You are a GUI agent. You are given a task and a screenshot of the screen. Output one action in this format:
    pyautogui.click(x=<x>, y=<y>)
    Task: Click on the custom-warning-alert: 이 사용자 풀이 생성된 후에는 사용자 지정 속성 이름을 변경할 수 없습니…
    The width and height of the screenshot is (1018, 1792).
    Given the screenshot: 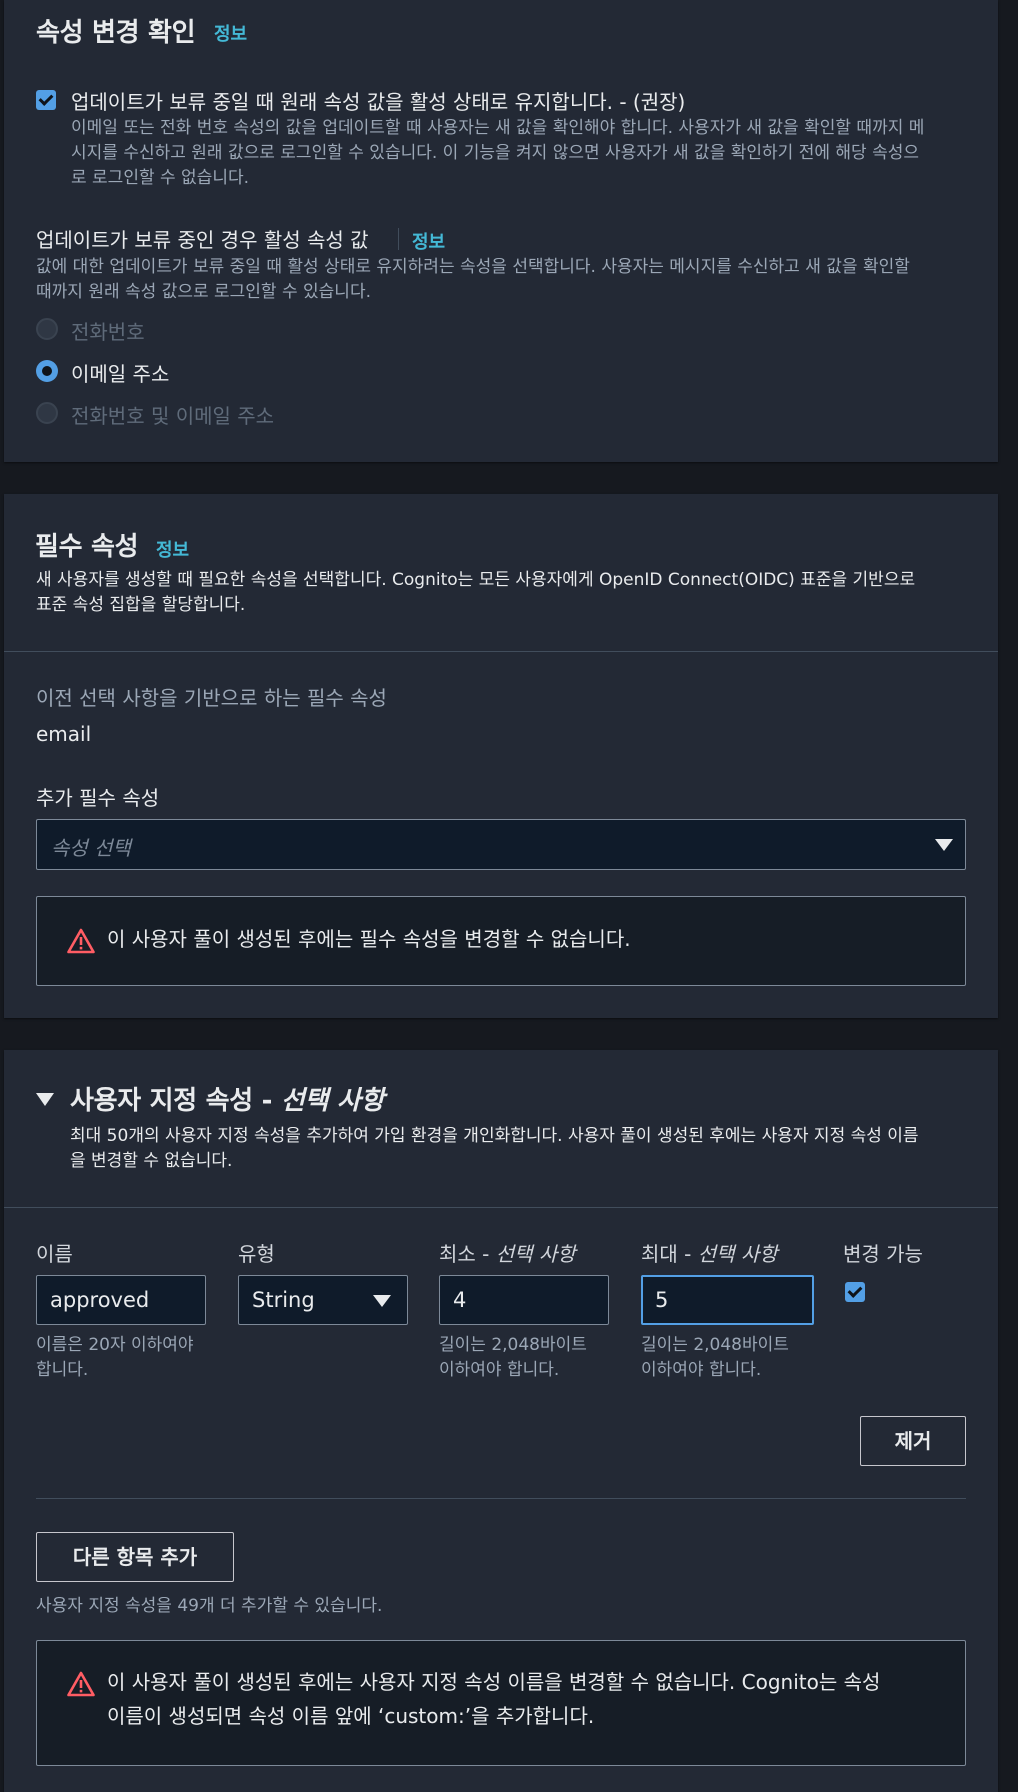 What is the action you would take?
    pyautogui.click(x=501, y=1703)
    